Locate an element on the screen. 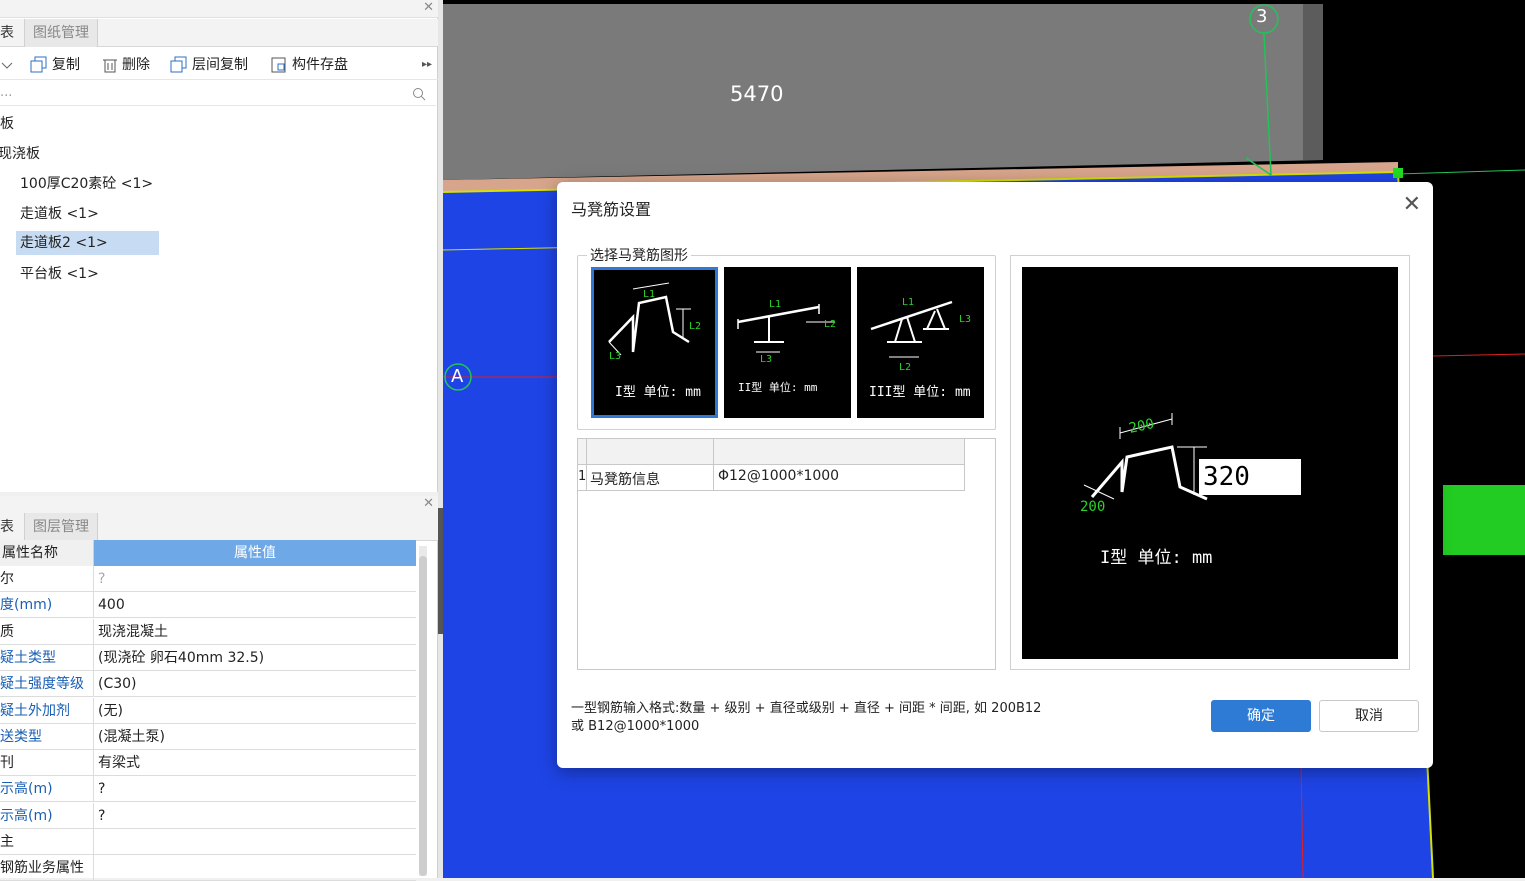 The width and height of the screenshot is (1525, 881). tree-item-c20-slab: 100厚C20素砼 <1> is located at coordinates (86, 184).